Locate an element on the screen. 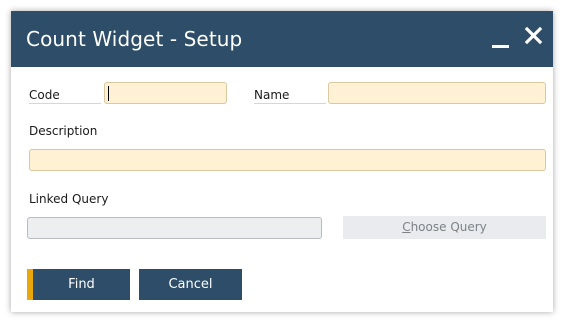  find-label: Find is located at coordinates (81, 284).